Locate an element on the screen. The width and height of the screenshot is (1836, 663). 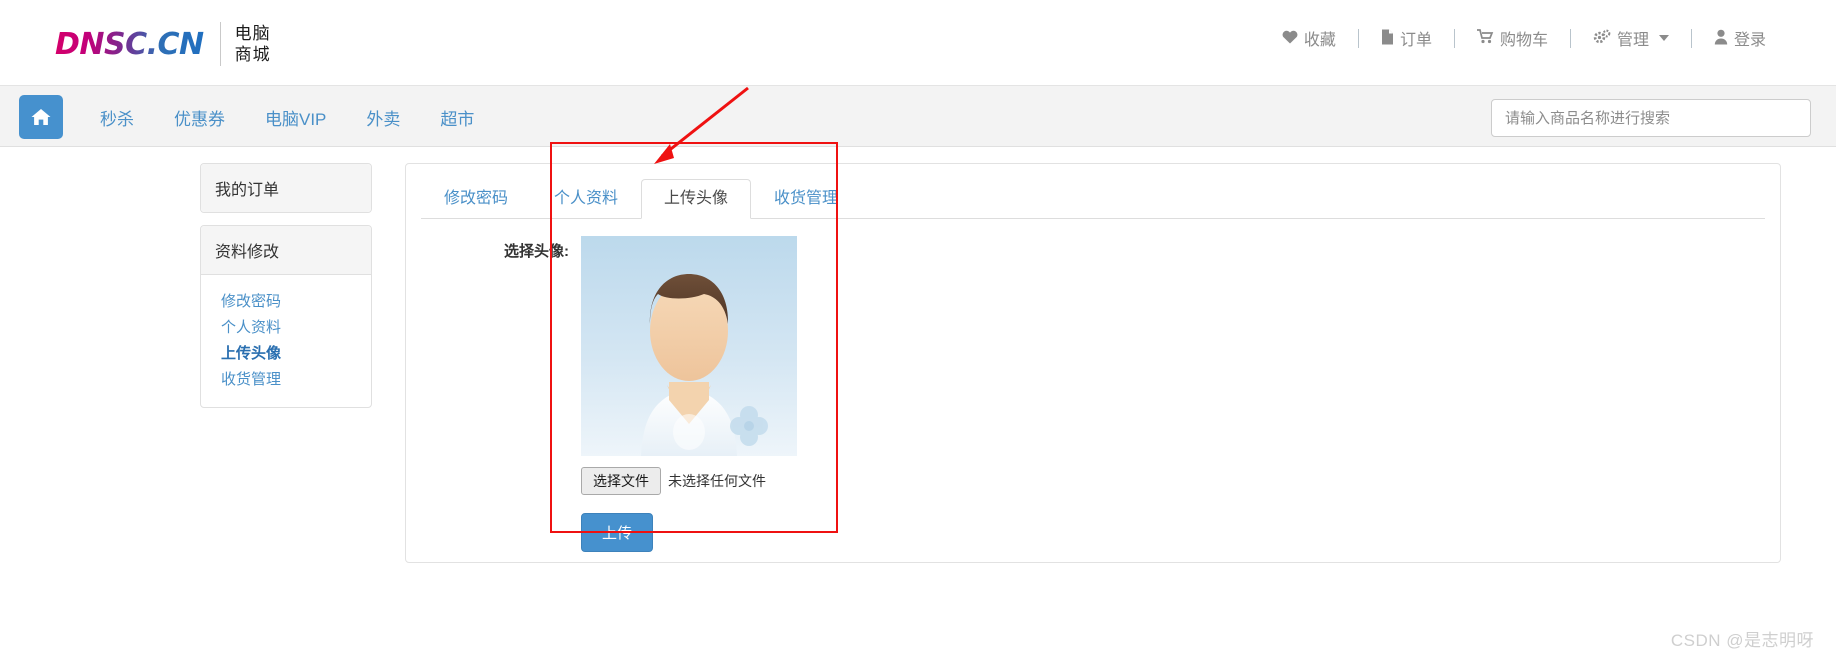
upload-button: 上传 is located at coordinates (617, 532).